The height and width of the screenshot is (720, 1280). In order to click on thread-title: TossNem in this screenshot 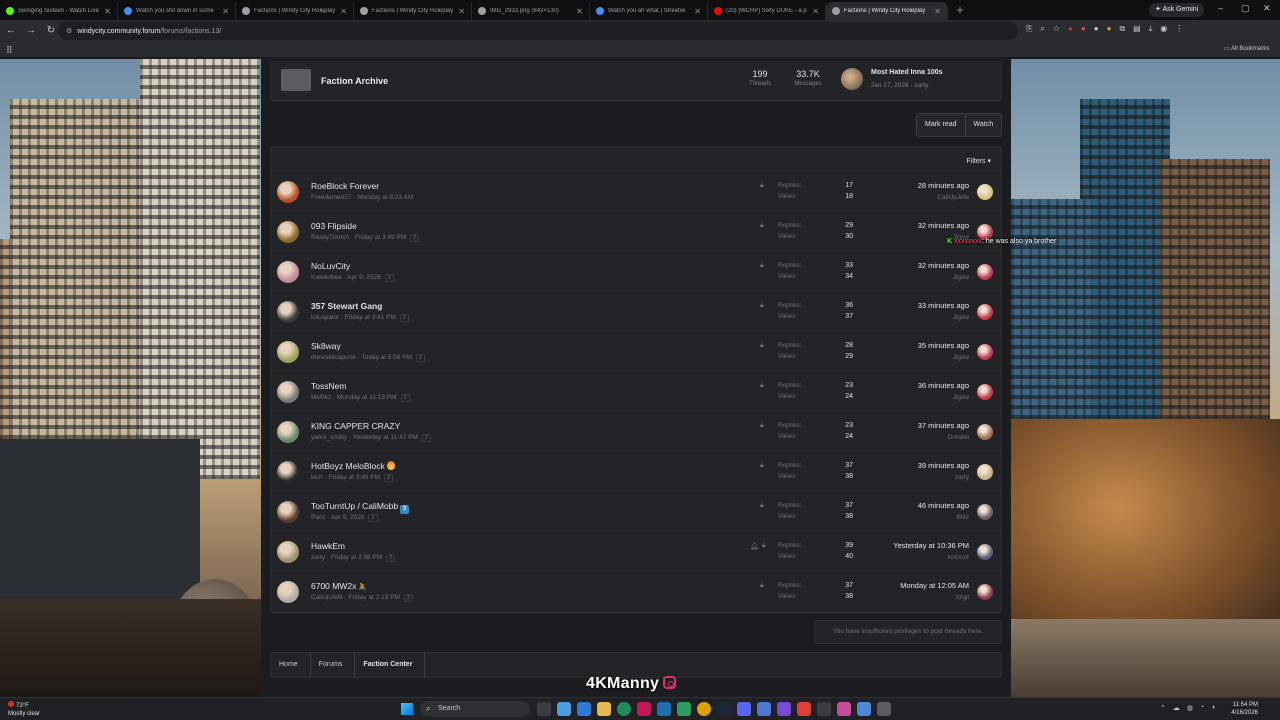, I will do `click(328, 386)`.